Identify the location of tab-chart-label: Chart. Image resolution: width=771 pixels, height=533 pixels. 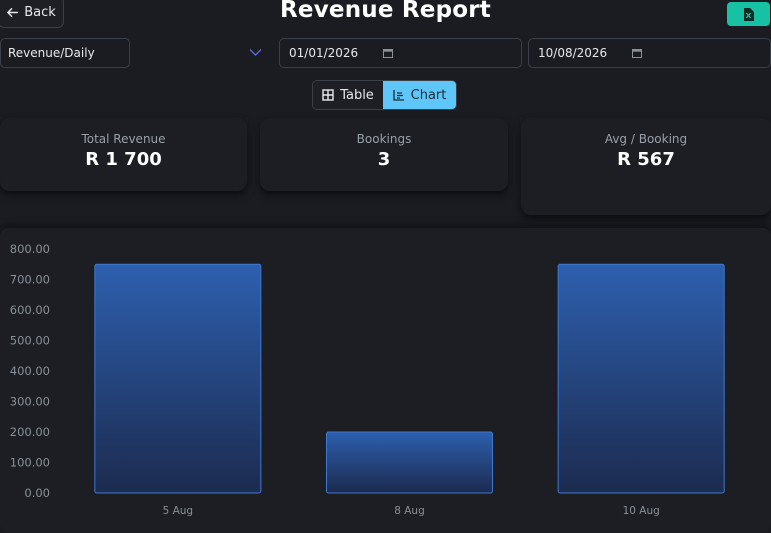
(428, 95).